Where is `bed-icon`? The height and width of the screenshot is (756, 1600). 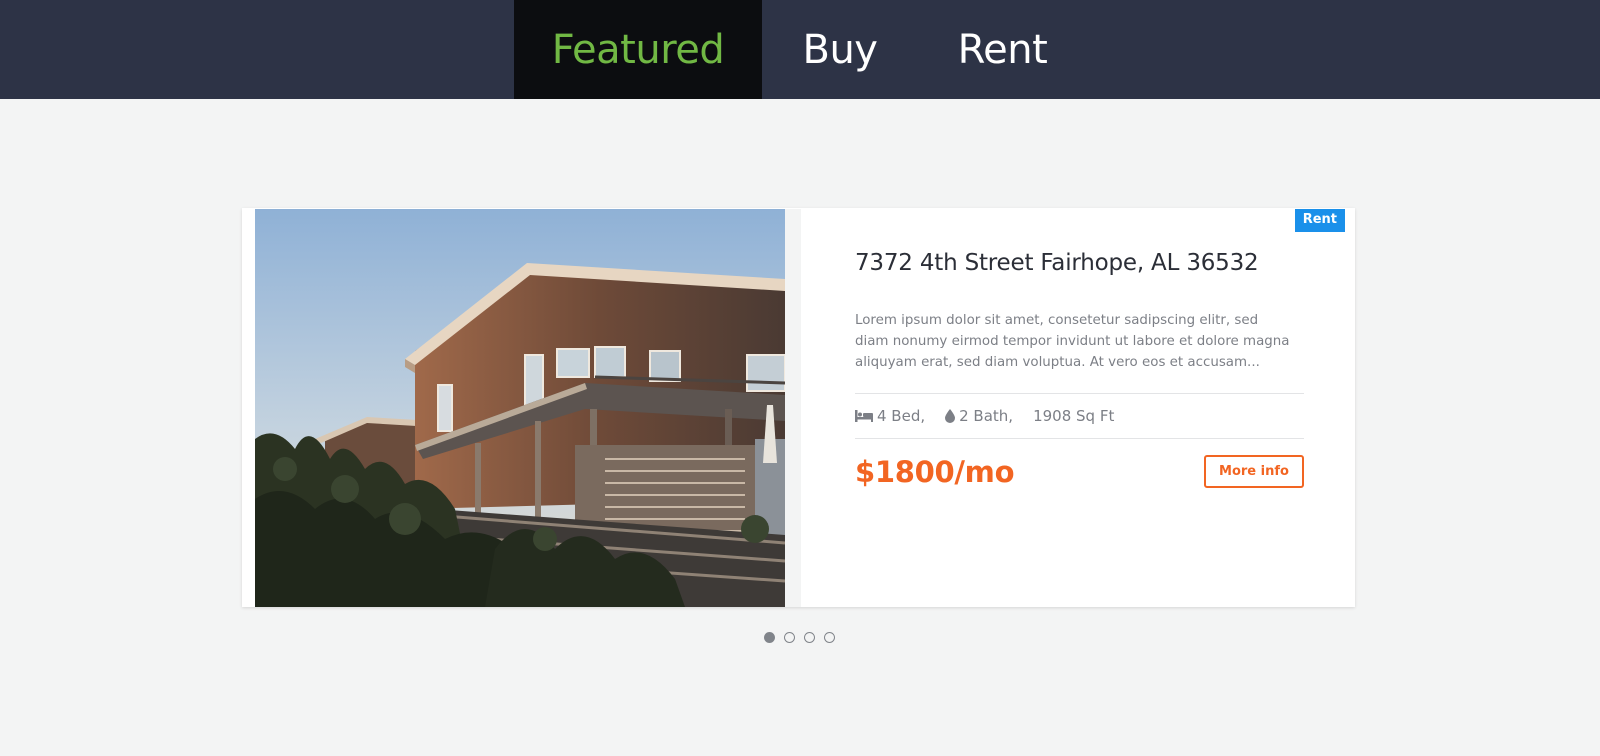
bed-icon is located at coordinates (864, 416).